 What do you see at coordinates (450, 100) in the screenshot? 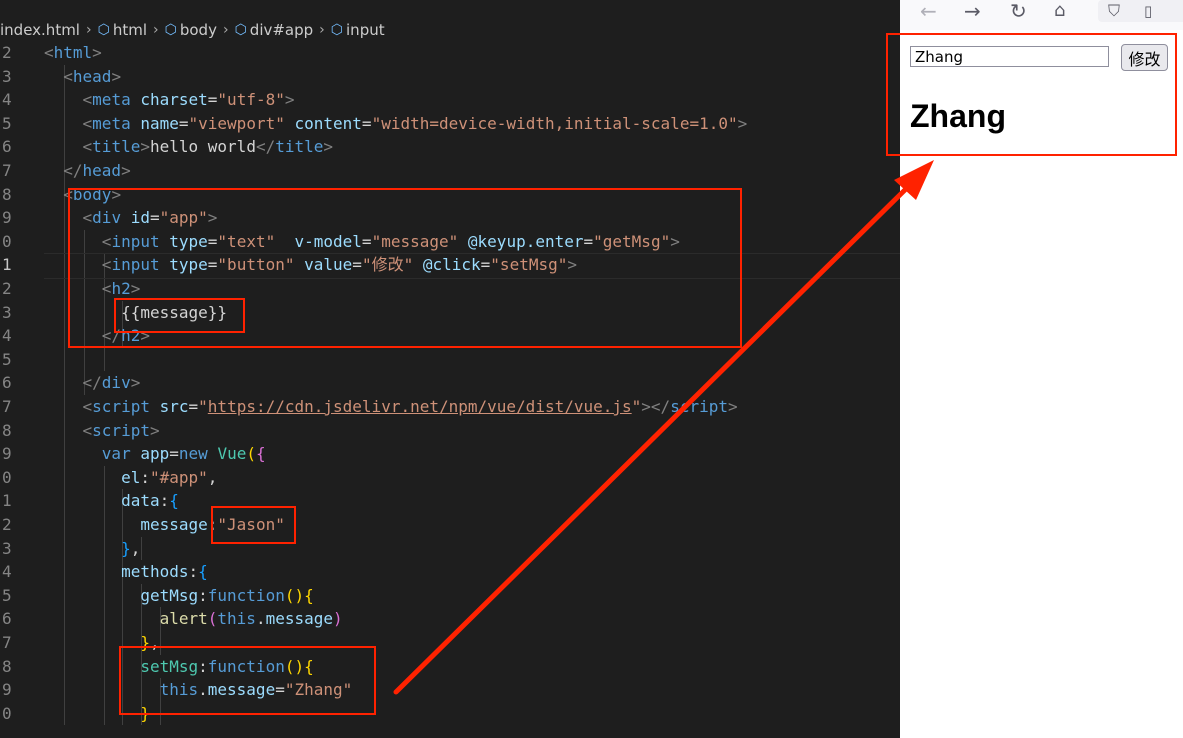
I see `code-line: 4 <meta charset="utf-8">` at bounding box center [450, 100].